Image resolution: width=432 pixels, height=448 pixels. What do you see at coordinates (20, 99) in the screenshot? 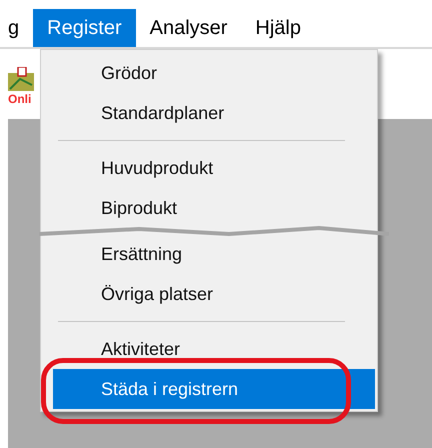
I see `toolbar-label: Onli` at bounding box center [20, 99].